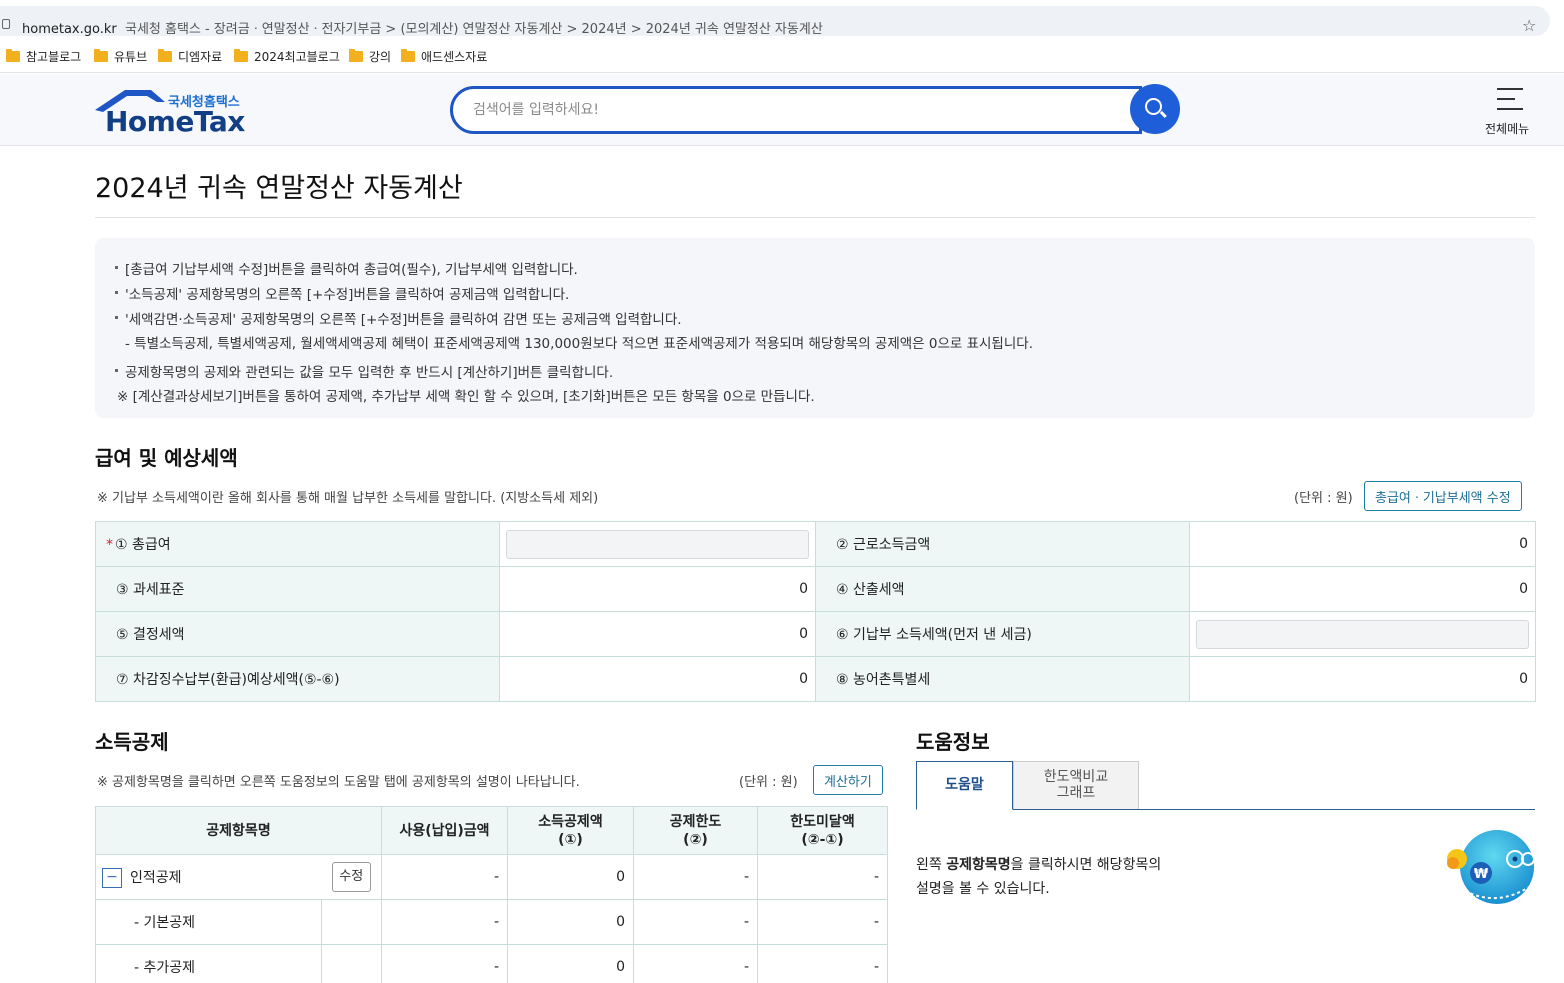 The height and width of the screenshot is (983, 1564). What do you see at coordinates (1002, 634) in the screenshot?
I see `row-label: ⑥ 기납부 소득세액(먼저 낸 세금)` at bounding box center [1002, 634].